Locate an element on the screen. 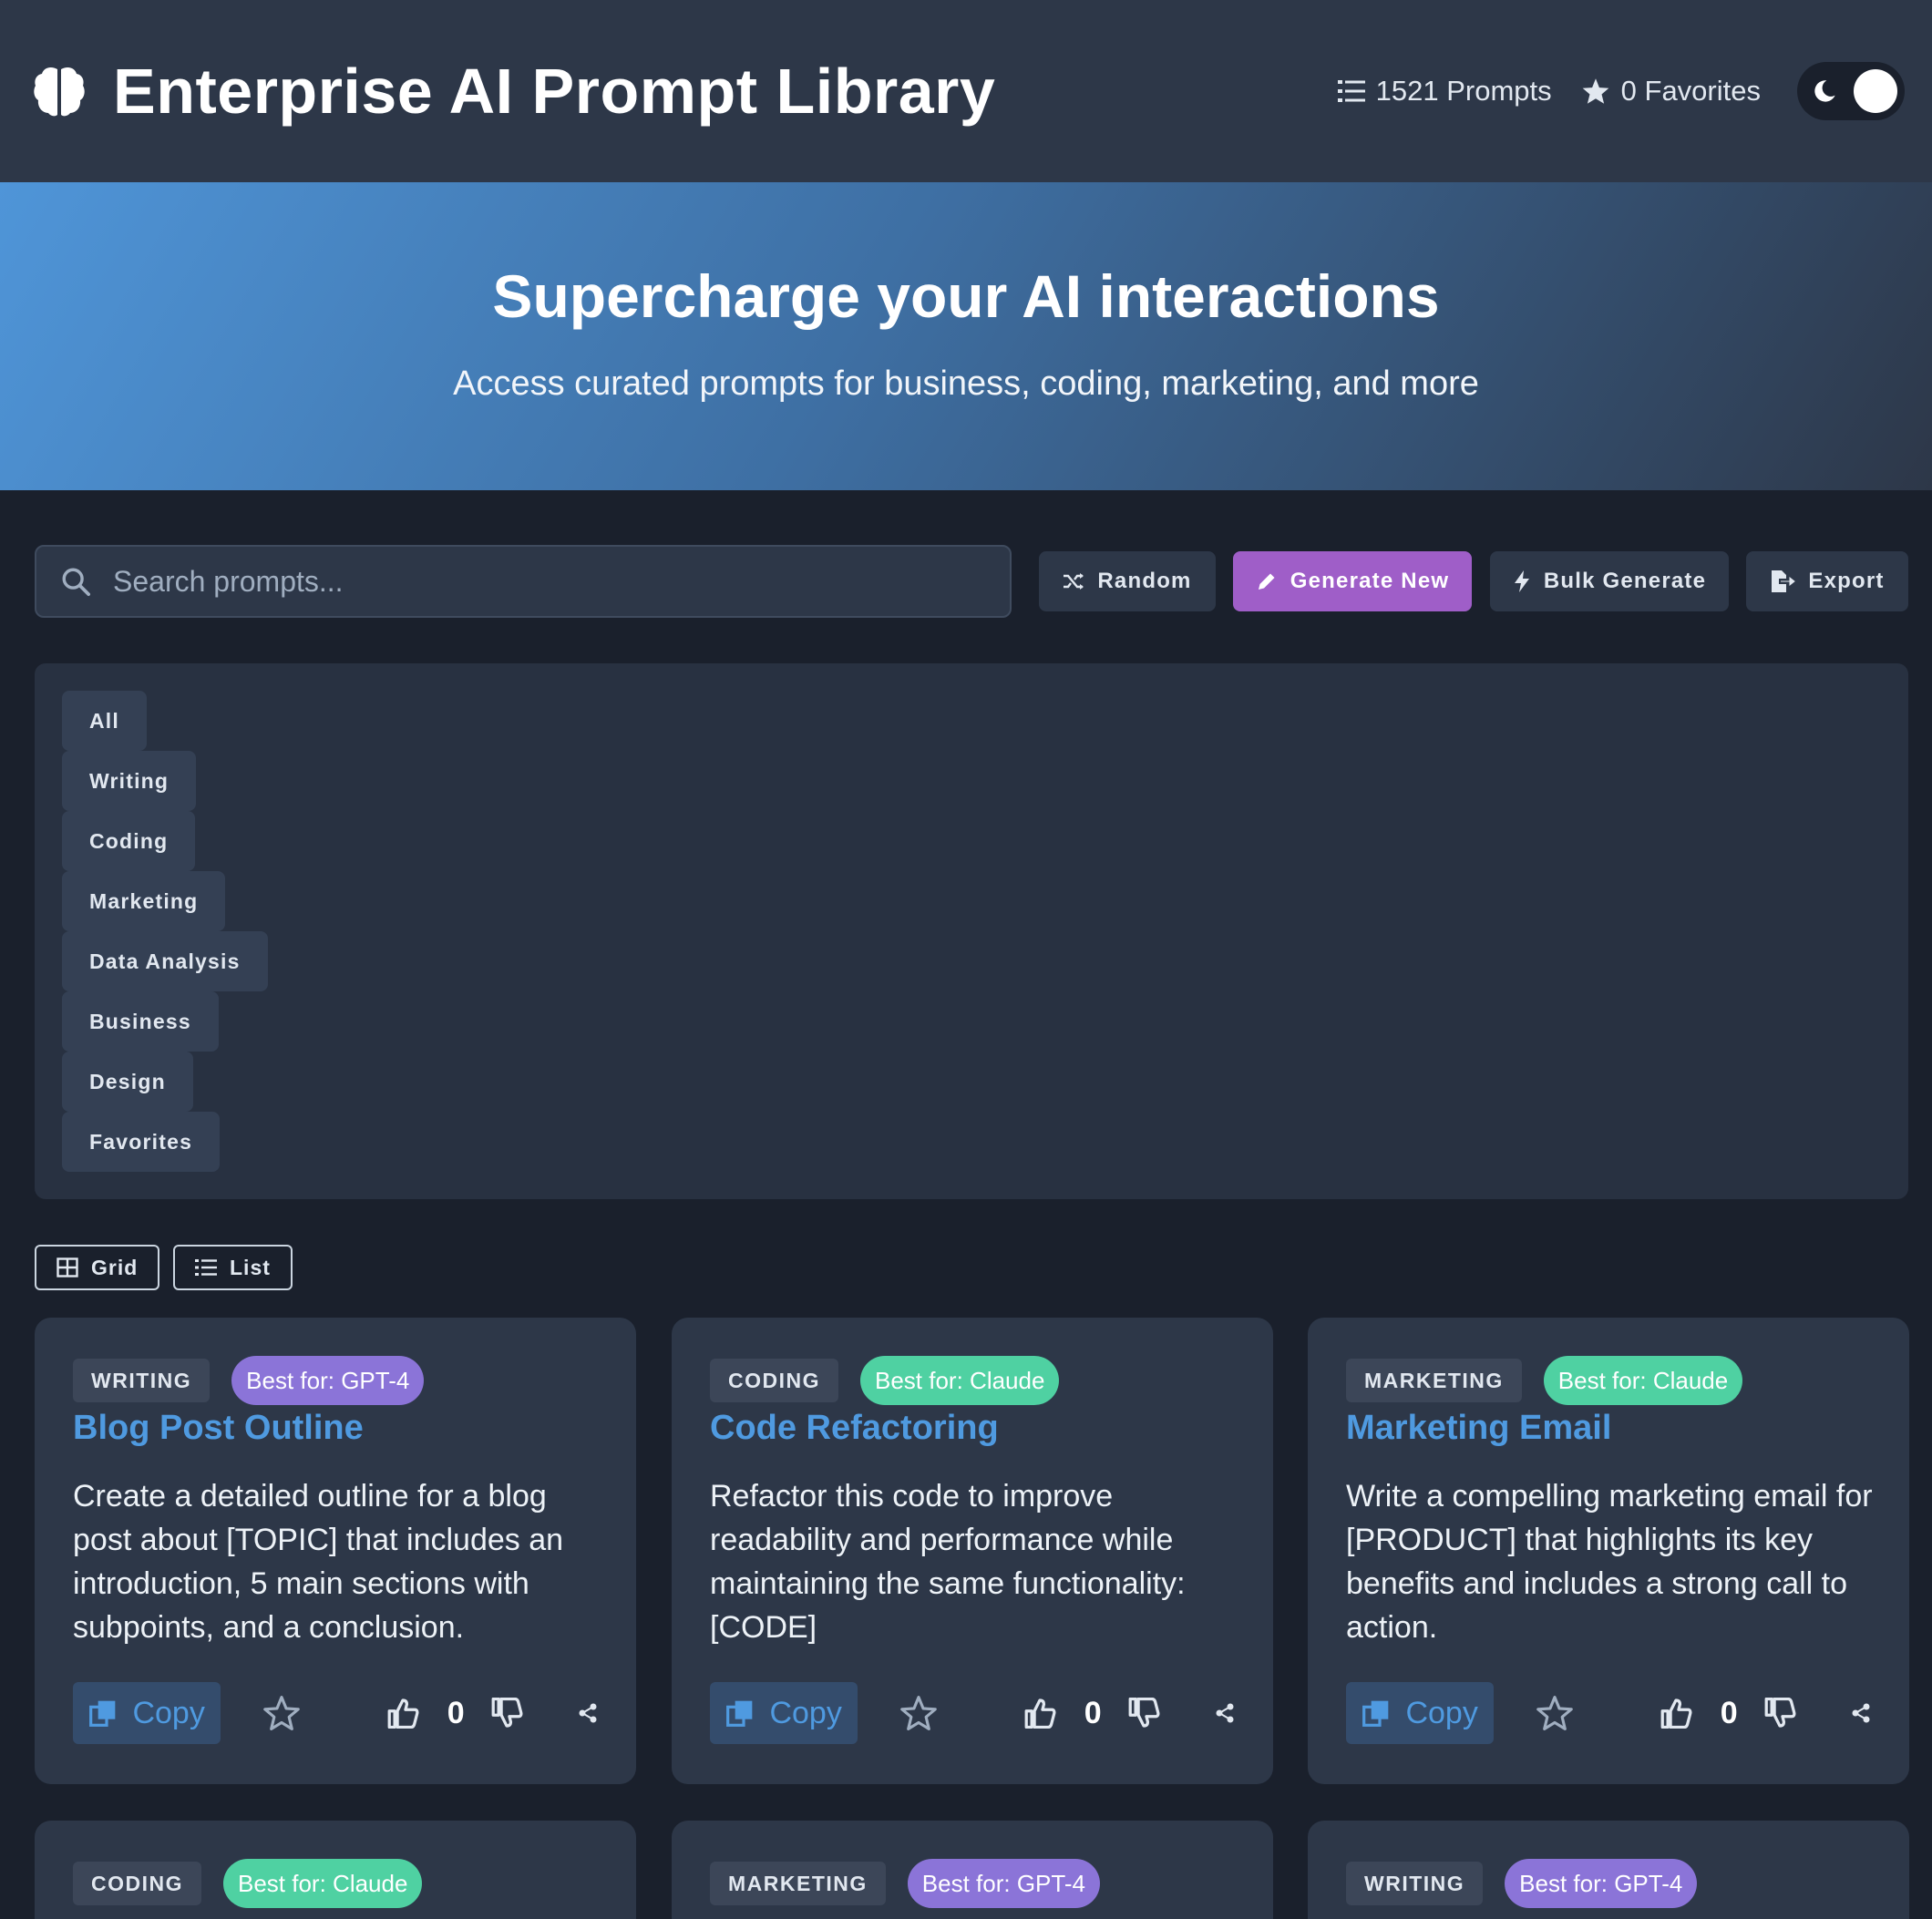 The height and width of the screenshot is (1919, 1932). bulk-generate-button: Bulk Generate is located at coordinates (1609, 581).